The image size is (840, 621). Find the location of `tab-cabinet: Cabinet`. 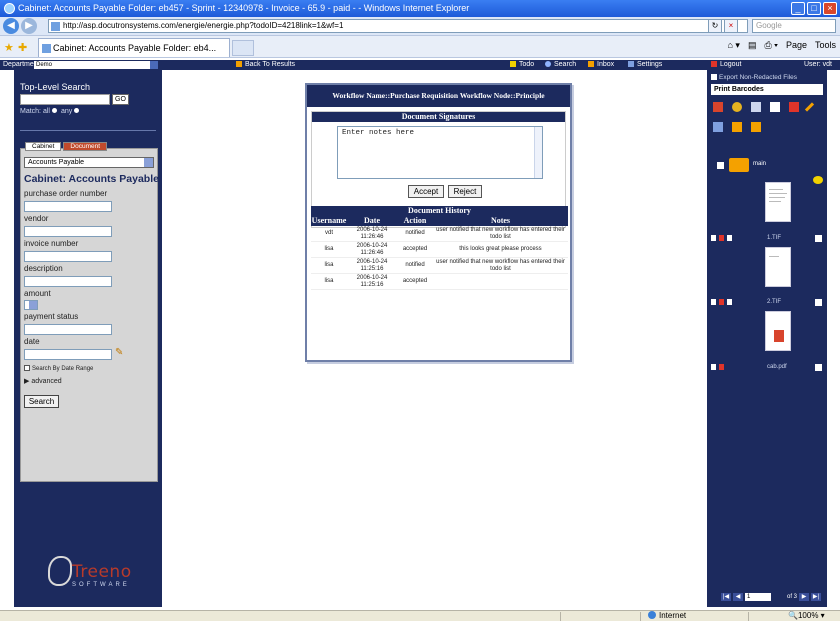

tab-cabinet: Cabinet is located at coordinates (43, 146).